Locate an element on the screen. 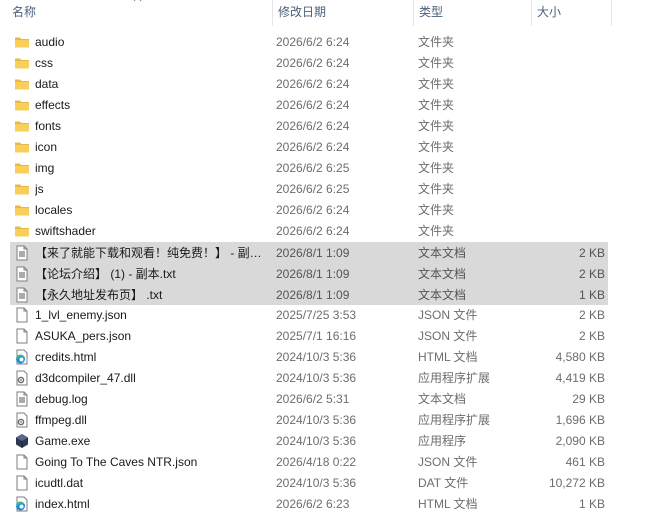  column-header-date: 修改日期 is located at coordinates (342, 13).